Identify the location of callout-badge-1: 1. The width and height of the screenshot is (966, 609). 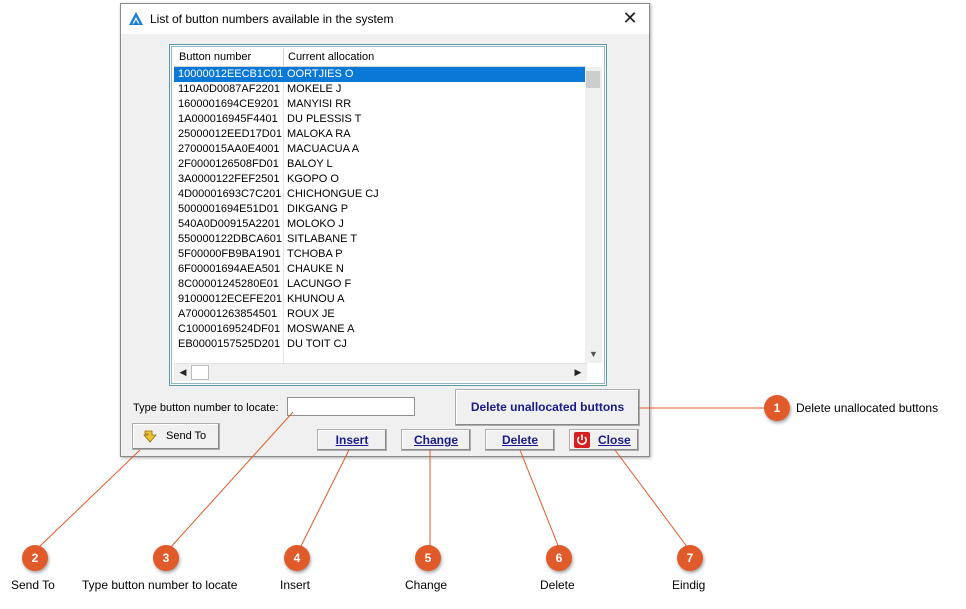
(777, 408).